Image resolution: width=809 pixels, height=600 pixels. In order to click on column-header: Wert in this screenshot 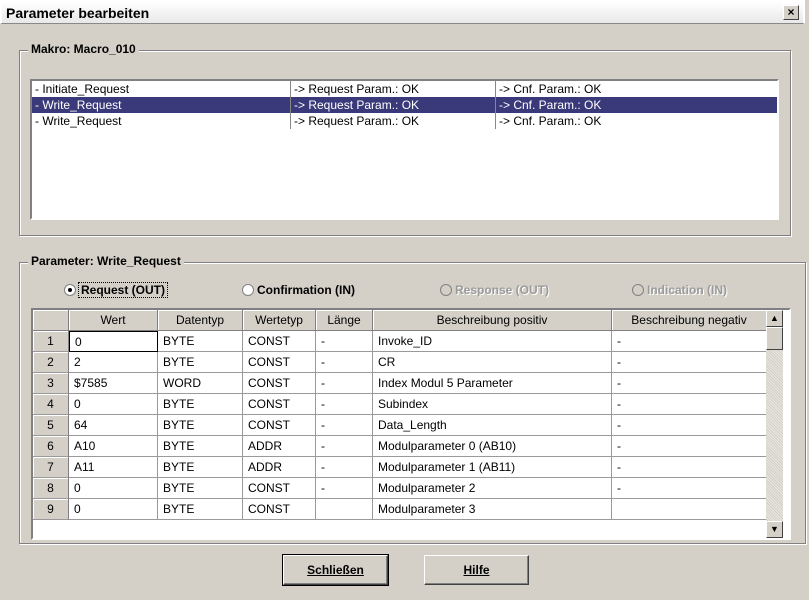, I will do `click(113, 320)`.